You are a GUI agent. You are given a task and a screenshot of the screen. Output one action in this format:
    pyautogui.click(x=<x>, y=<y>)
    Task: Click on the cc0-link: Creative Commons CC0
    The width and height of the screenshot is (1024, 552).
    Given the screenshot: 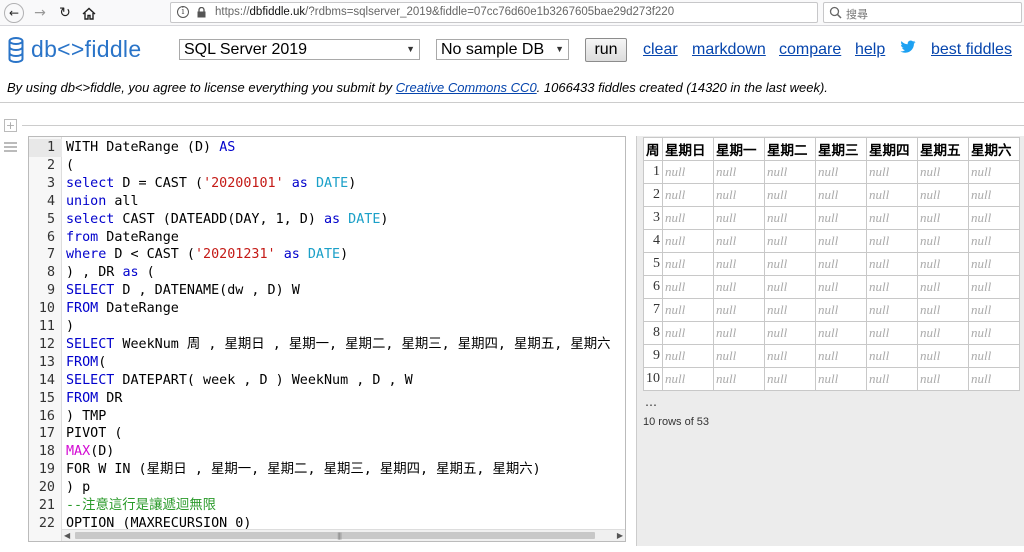 What is the action you would take?
    pyautogui.click(x=466, y=87)
    